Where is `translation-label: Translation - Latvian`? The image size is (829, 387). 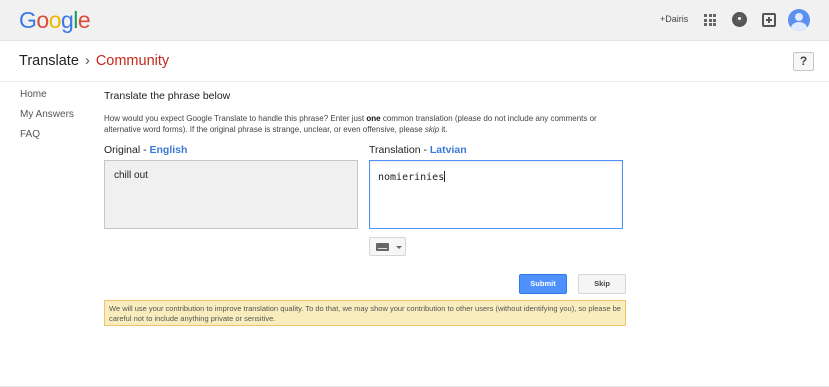 translation-label: Translation - Latvian is located at coordinates (418, 150).